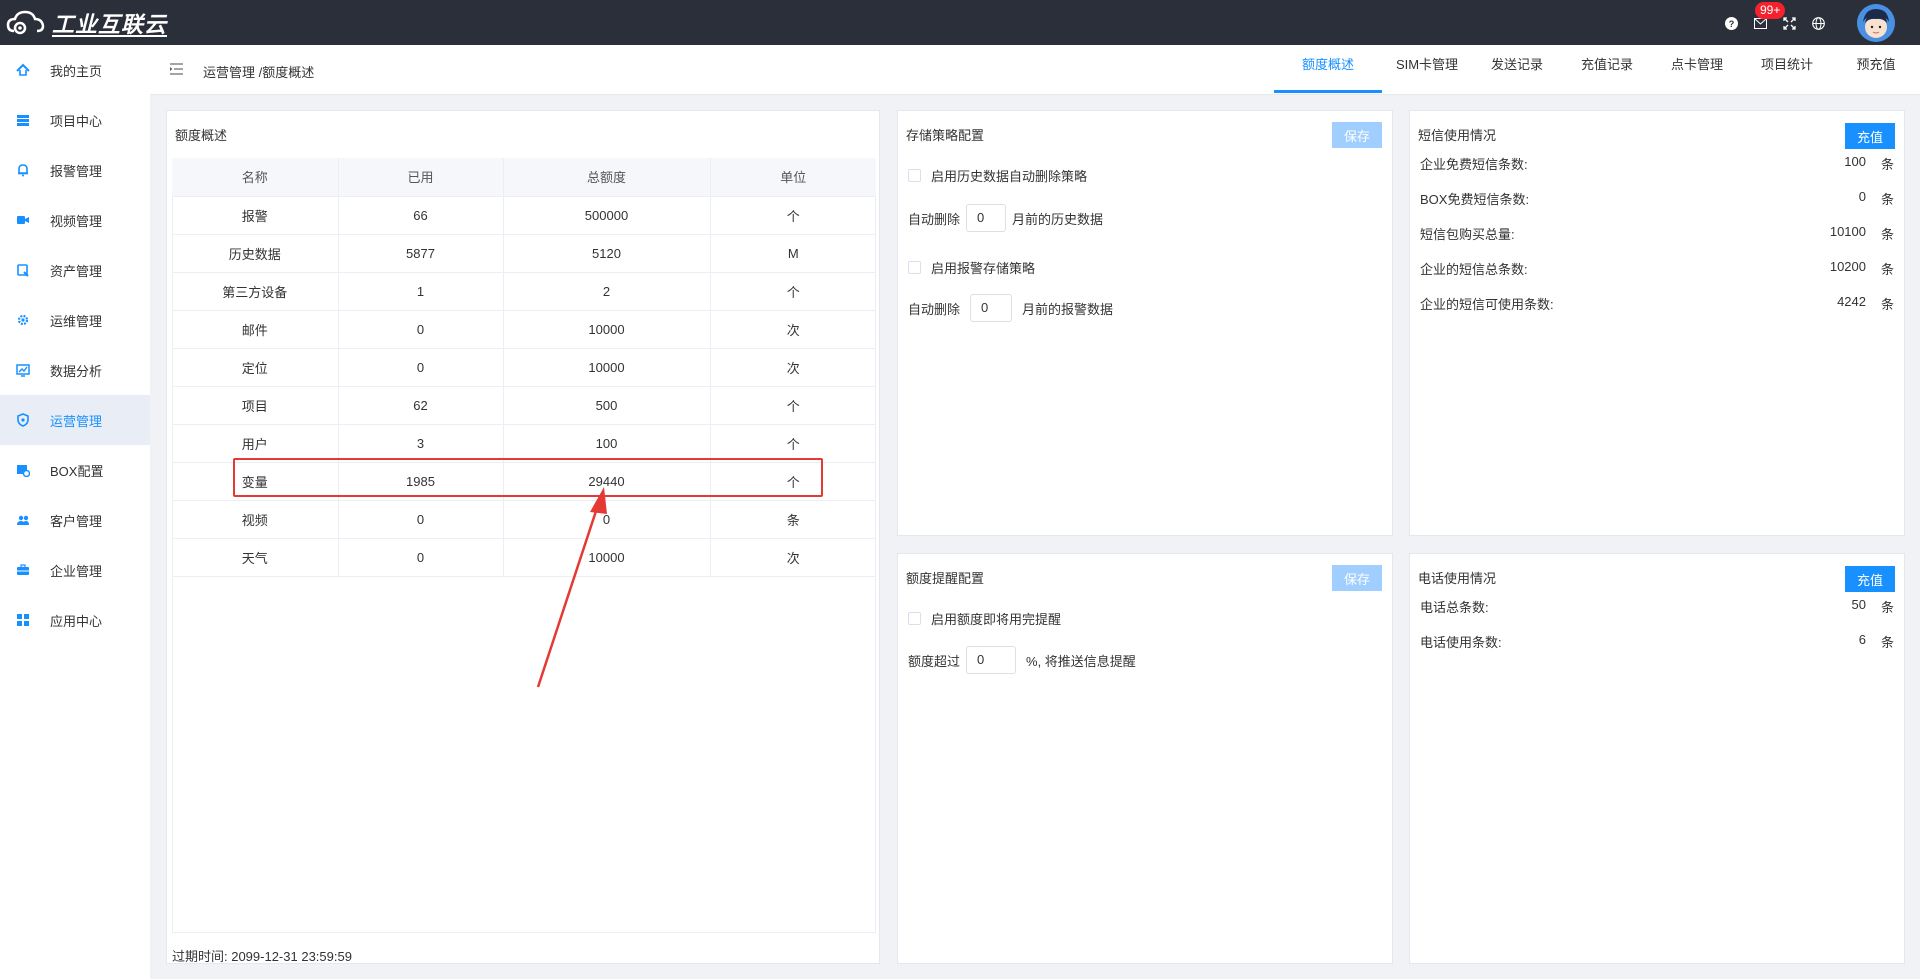  I want to click on sidebar-item-video: 视频管理, so click(75, 220).